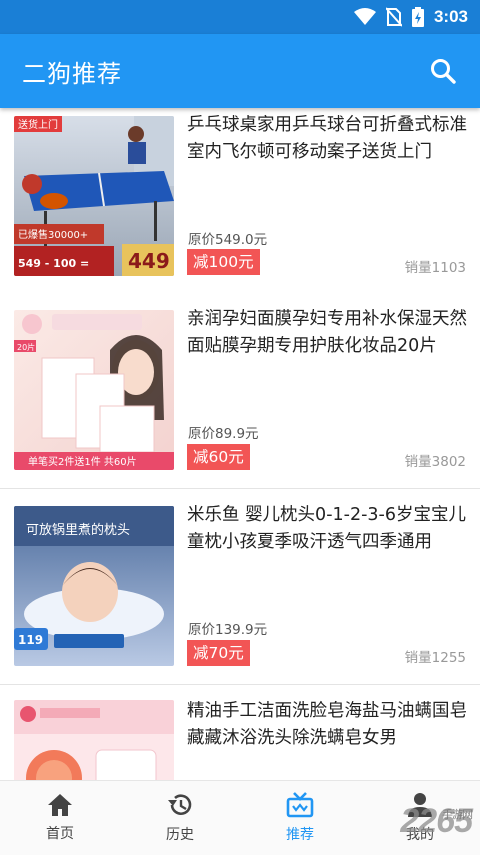 Image resolution: width=480 pixels, height=855 pixels. What do you see at coordinates (180, 804) in the screenshot?
I see `history-icon` at bounding box center [180, 804].